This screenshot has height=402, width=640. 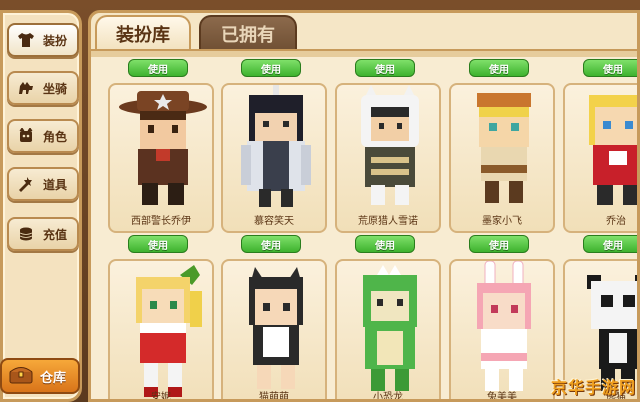 What do you see at coordinates (593, 387) in the screenshot?
I see `site-watermark: 京华手游网` at bounding box center [593, 387].